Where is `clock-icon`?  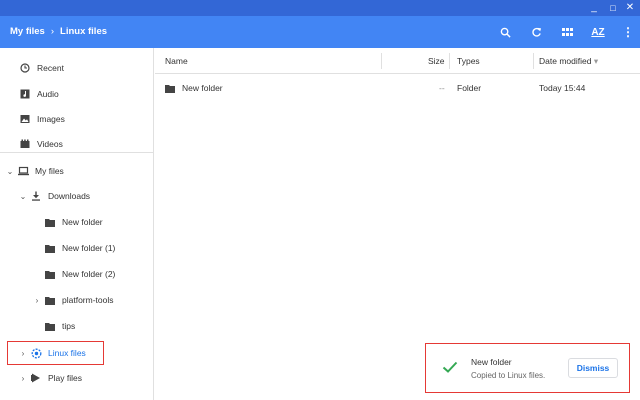
clock-icon is located at coordinates (25, 68).